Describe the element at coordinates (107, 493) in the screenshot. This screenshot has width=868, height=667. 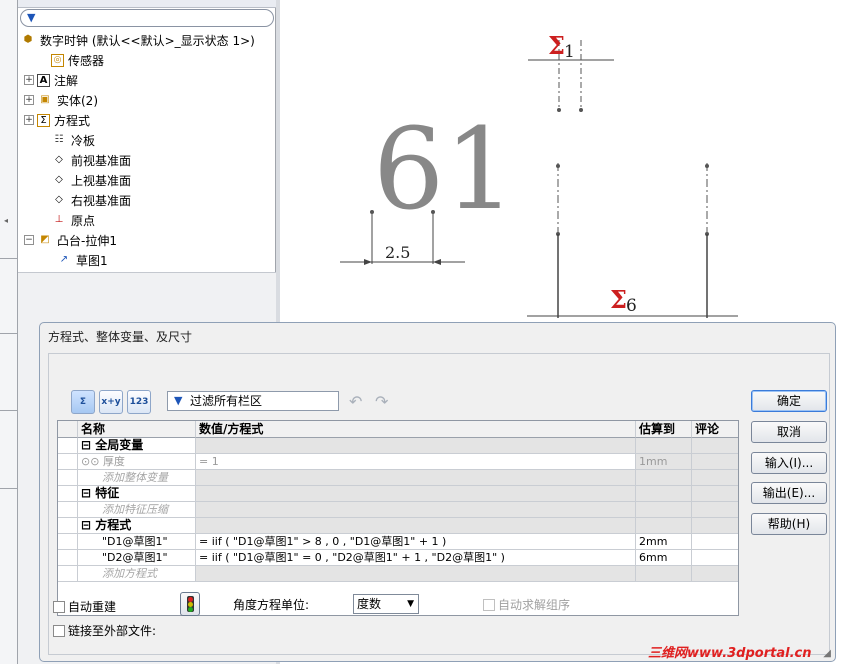
I see `section-features-label: 特征` at that location.